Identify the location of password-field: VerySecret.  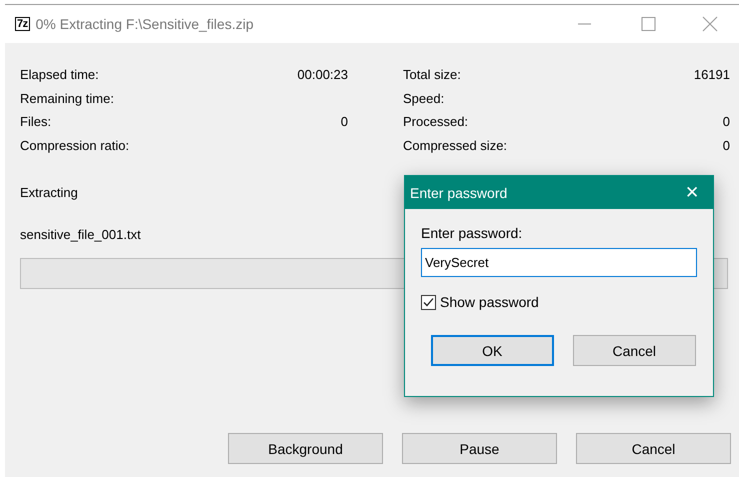
(559, 262).